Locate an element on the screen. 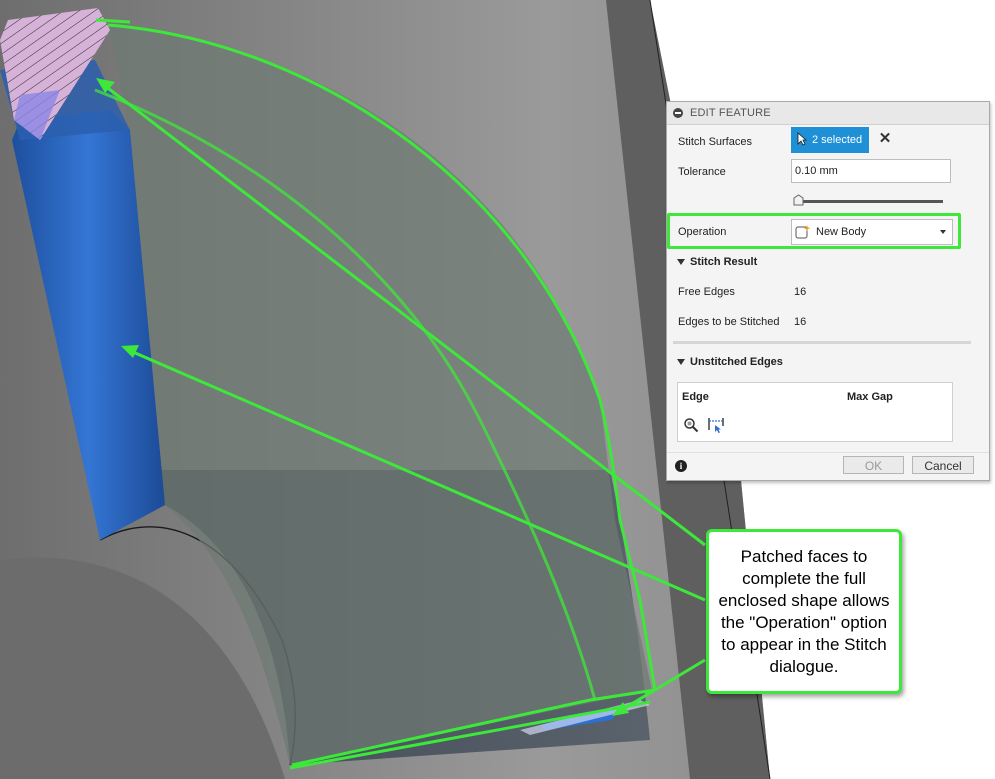 This screenshot has width=995, height=779. tolerance-input is located at coordinates (871, 171).